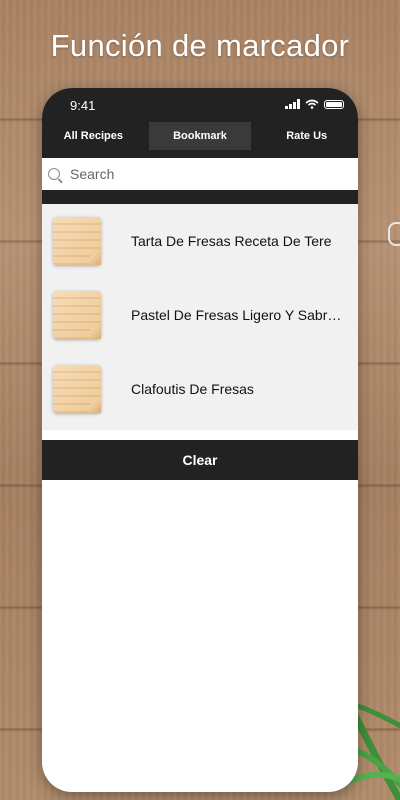 The image size is (400, 800). What do you see at coordinates (394, 234) in the screenshot?
I see `decorative-knob` at bounding box center [394, 234].